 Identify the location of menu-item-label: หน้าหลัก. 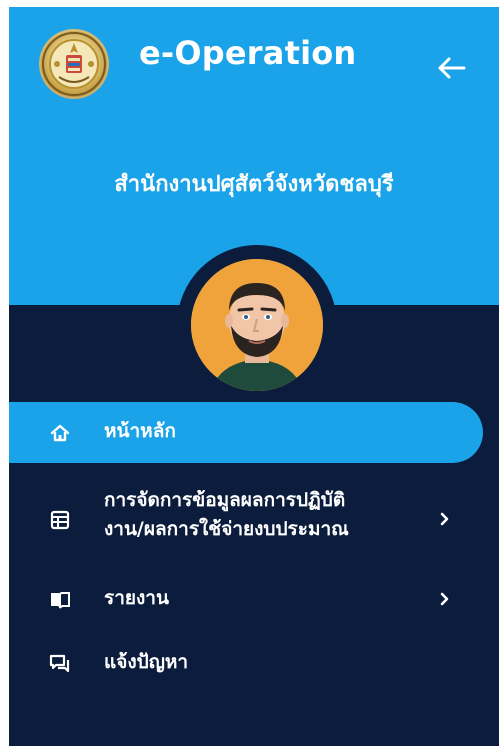
(140, 431).